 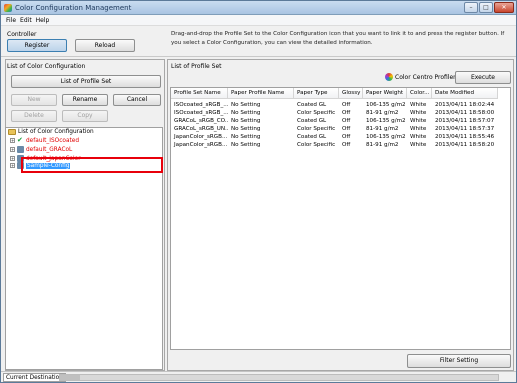 I want to click on column-header: Paper Profile Name, so click(x=261, y=93).